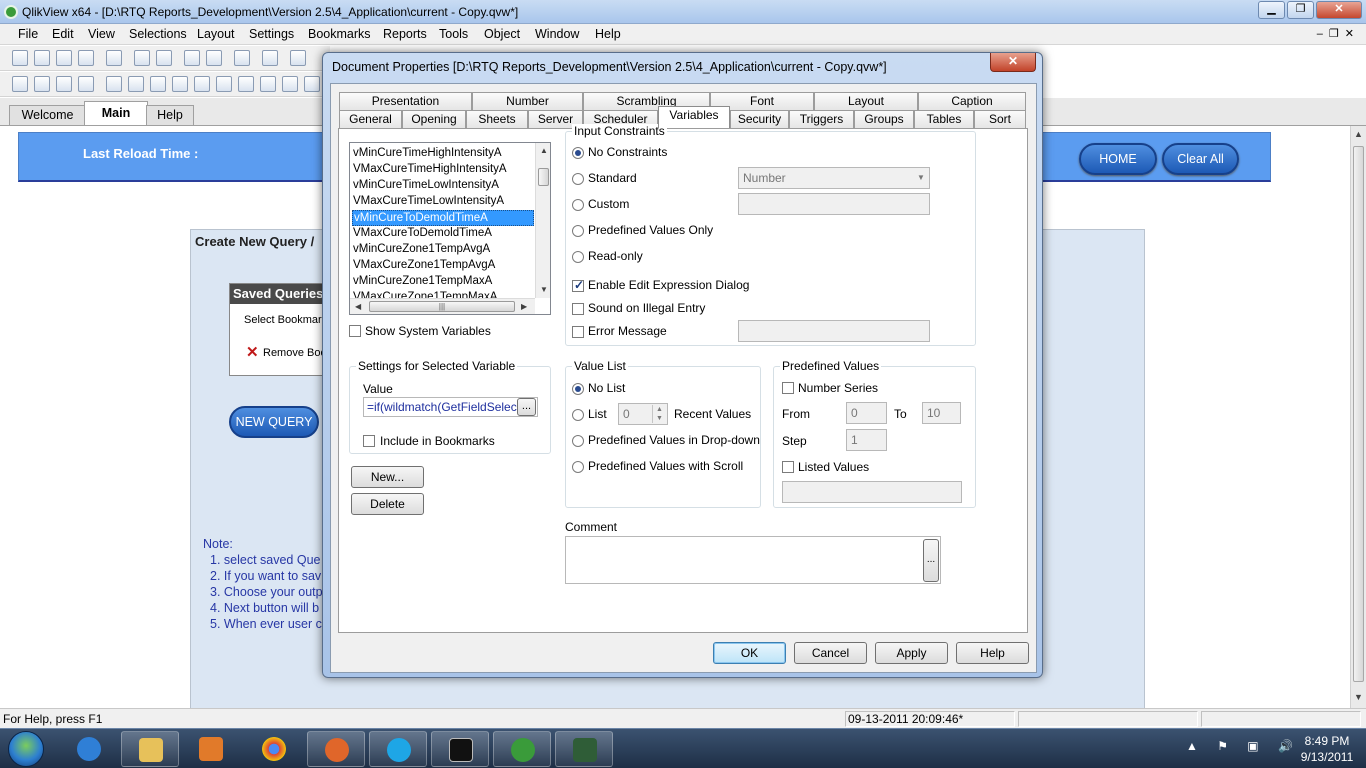 This screenshot has height=768, width=1366. What do you see at coordinates (164, 58) in the screenshot?
I see `reload-script-icon` at bounding box center [164, 58].